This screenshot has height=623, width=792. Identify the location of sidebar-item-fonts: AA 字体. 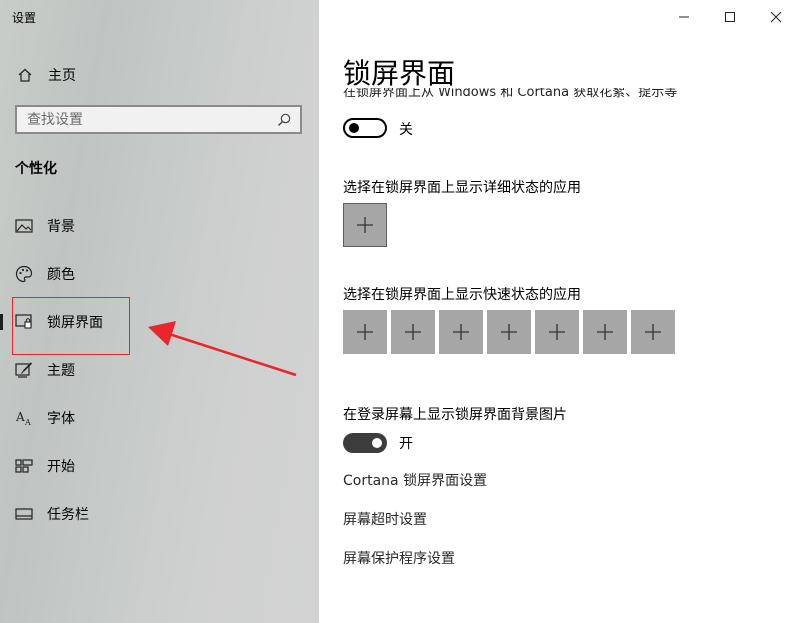
(159, 418).